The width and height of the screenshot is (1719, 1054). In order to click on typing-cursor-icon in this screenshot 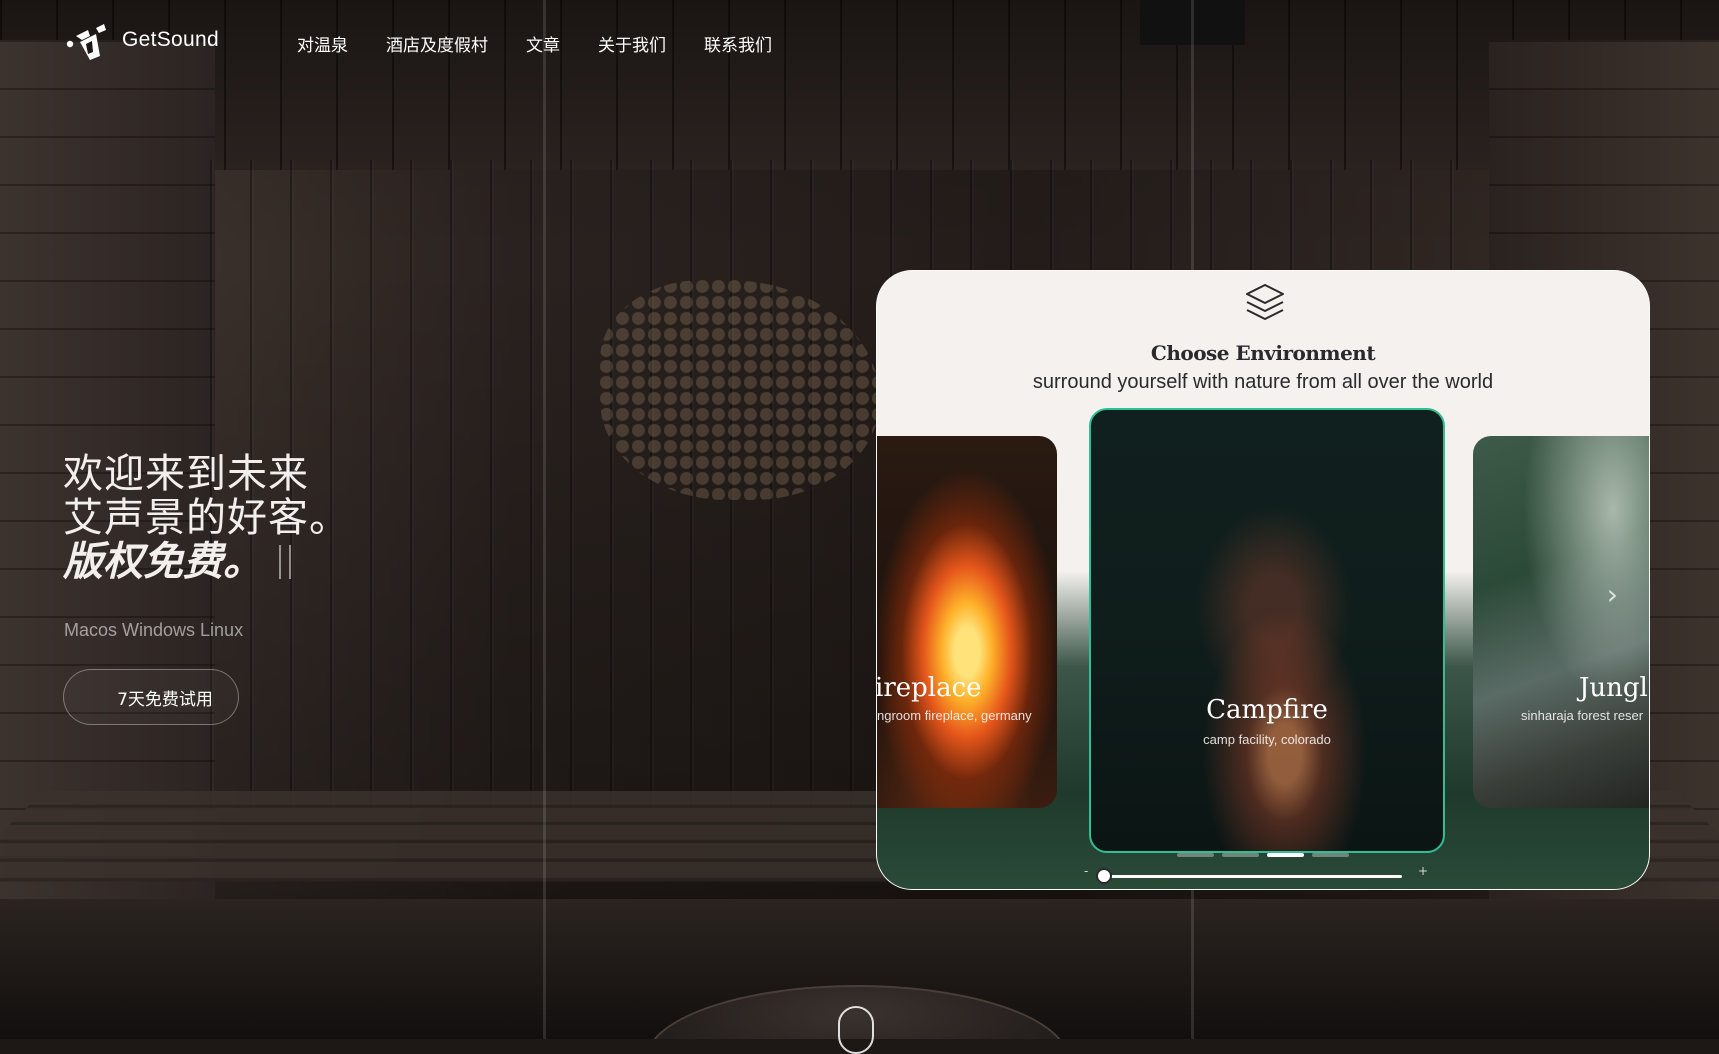, I will do `click(285, 562)`.